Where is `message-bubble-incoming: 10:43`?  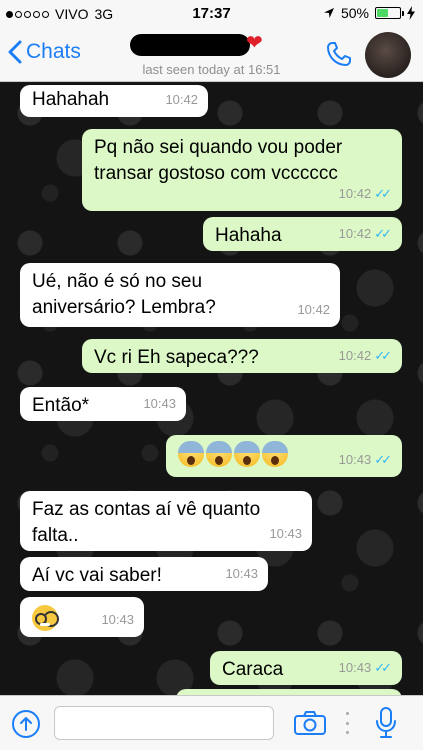
message-bubble-incoming: 10:43 is located at coordinates (82, 617).